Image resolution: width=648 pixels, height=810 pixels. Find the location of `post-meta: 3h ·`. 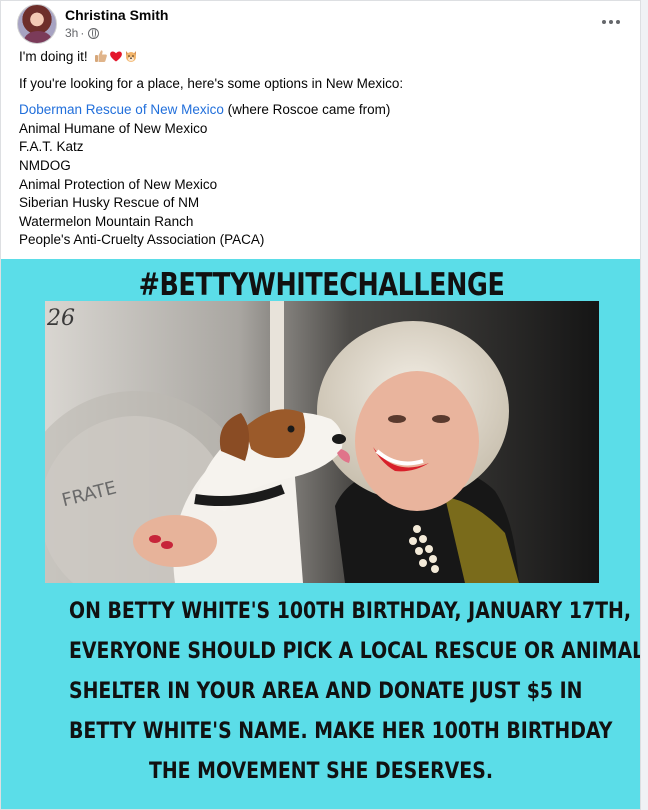

post-meta: 3h · is located at coordinates (82, 33).